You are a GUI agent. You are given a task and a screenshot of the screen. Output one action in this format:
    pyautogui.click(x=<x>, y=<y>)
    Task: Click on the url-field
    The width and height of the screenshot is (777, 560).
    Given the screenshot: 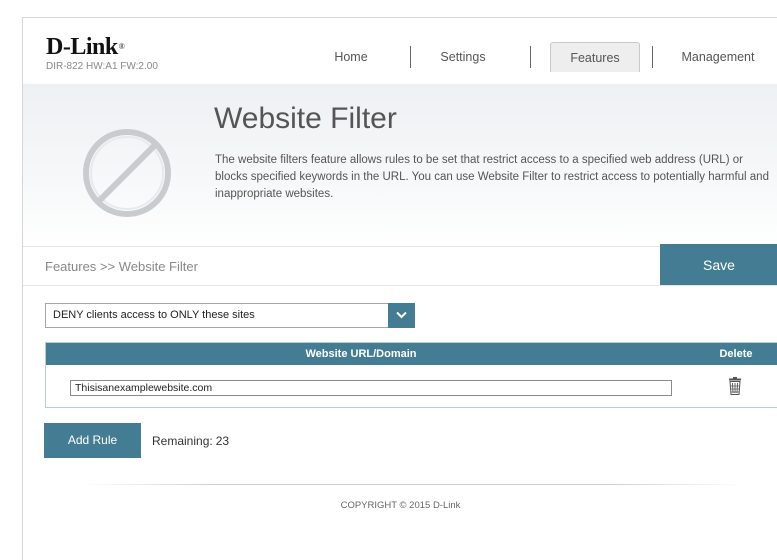 What is the action you would take?
    pyautogui.click(x=371, y=388)
    